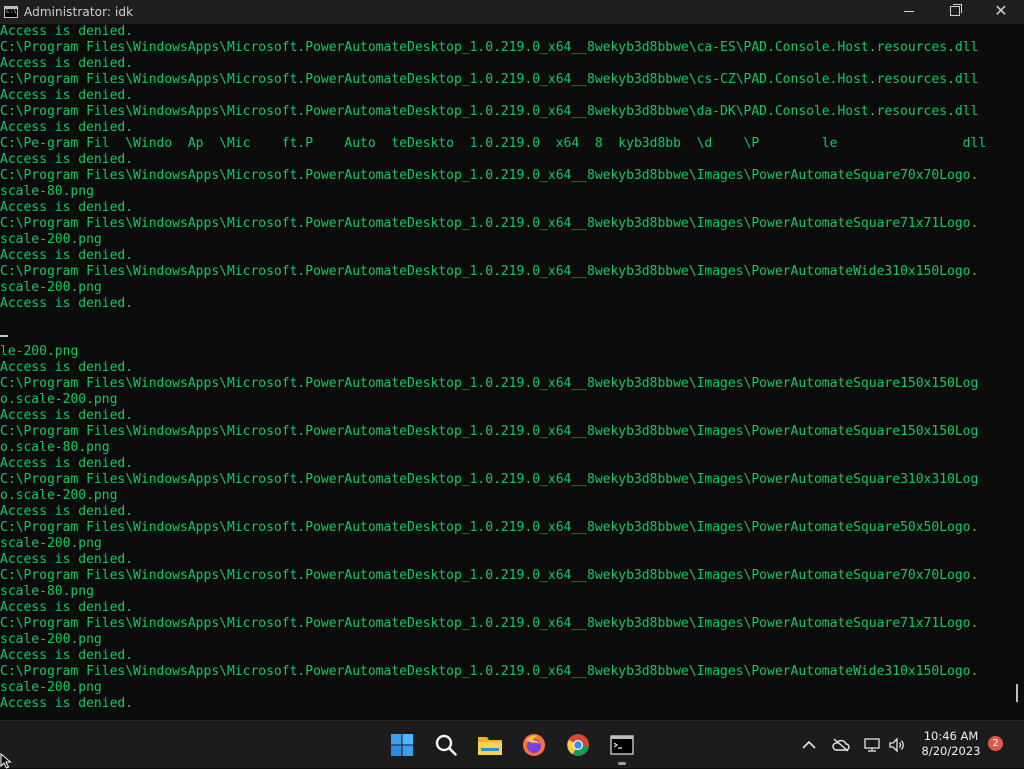  I want to click on restore-icon, so click(956, 10).